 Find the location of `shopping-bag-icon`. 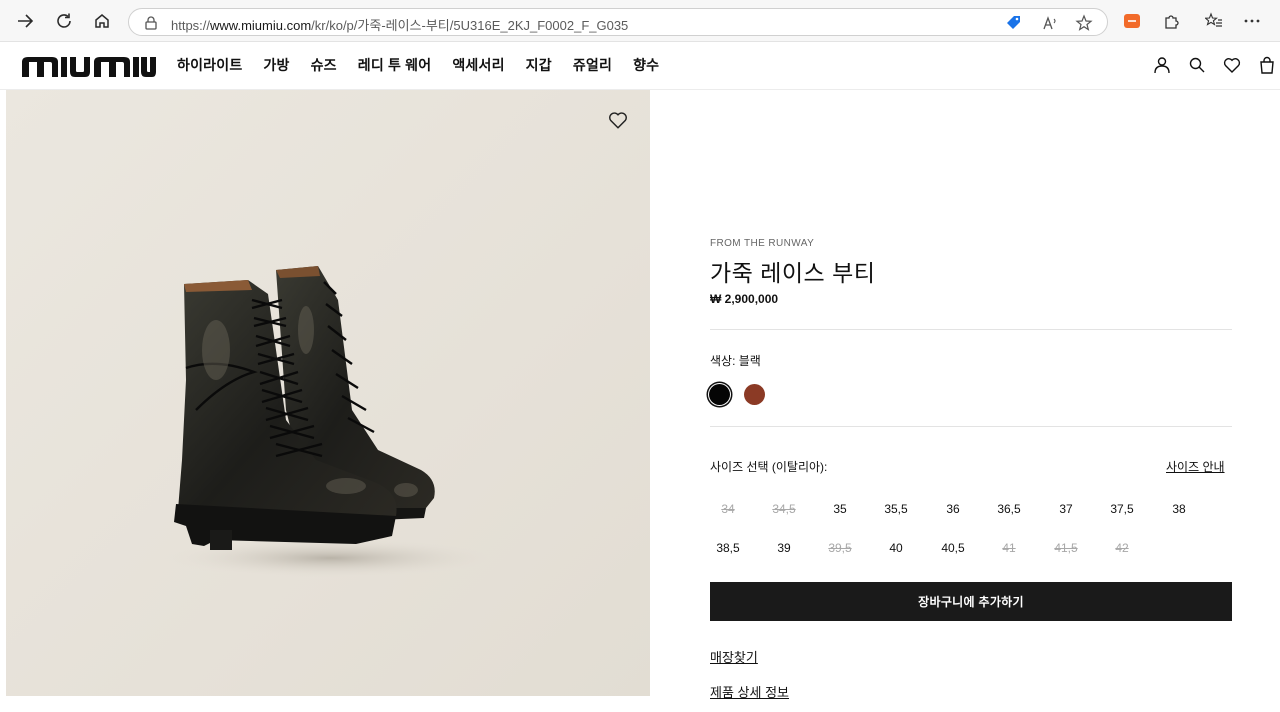

shopping-bag-icon is located at coordinates (1267, 65).